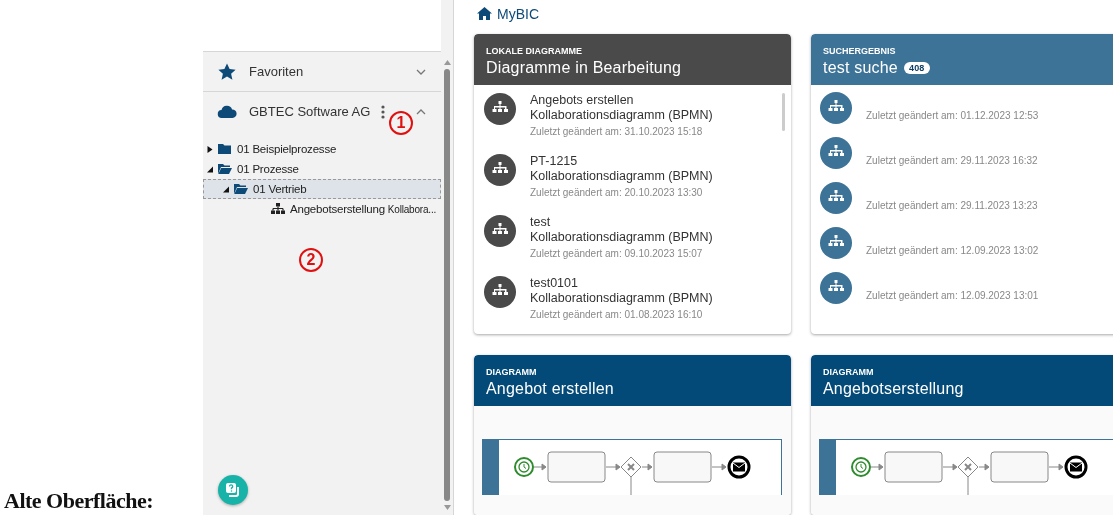 The image size is (1113, 515). I want to click on modified-date: Zuletzt geändert am: 12.09.2023 13:01, so click(952, 295).